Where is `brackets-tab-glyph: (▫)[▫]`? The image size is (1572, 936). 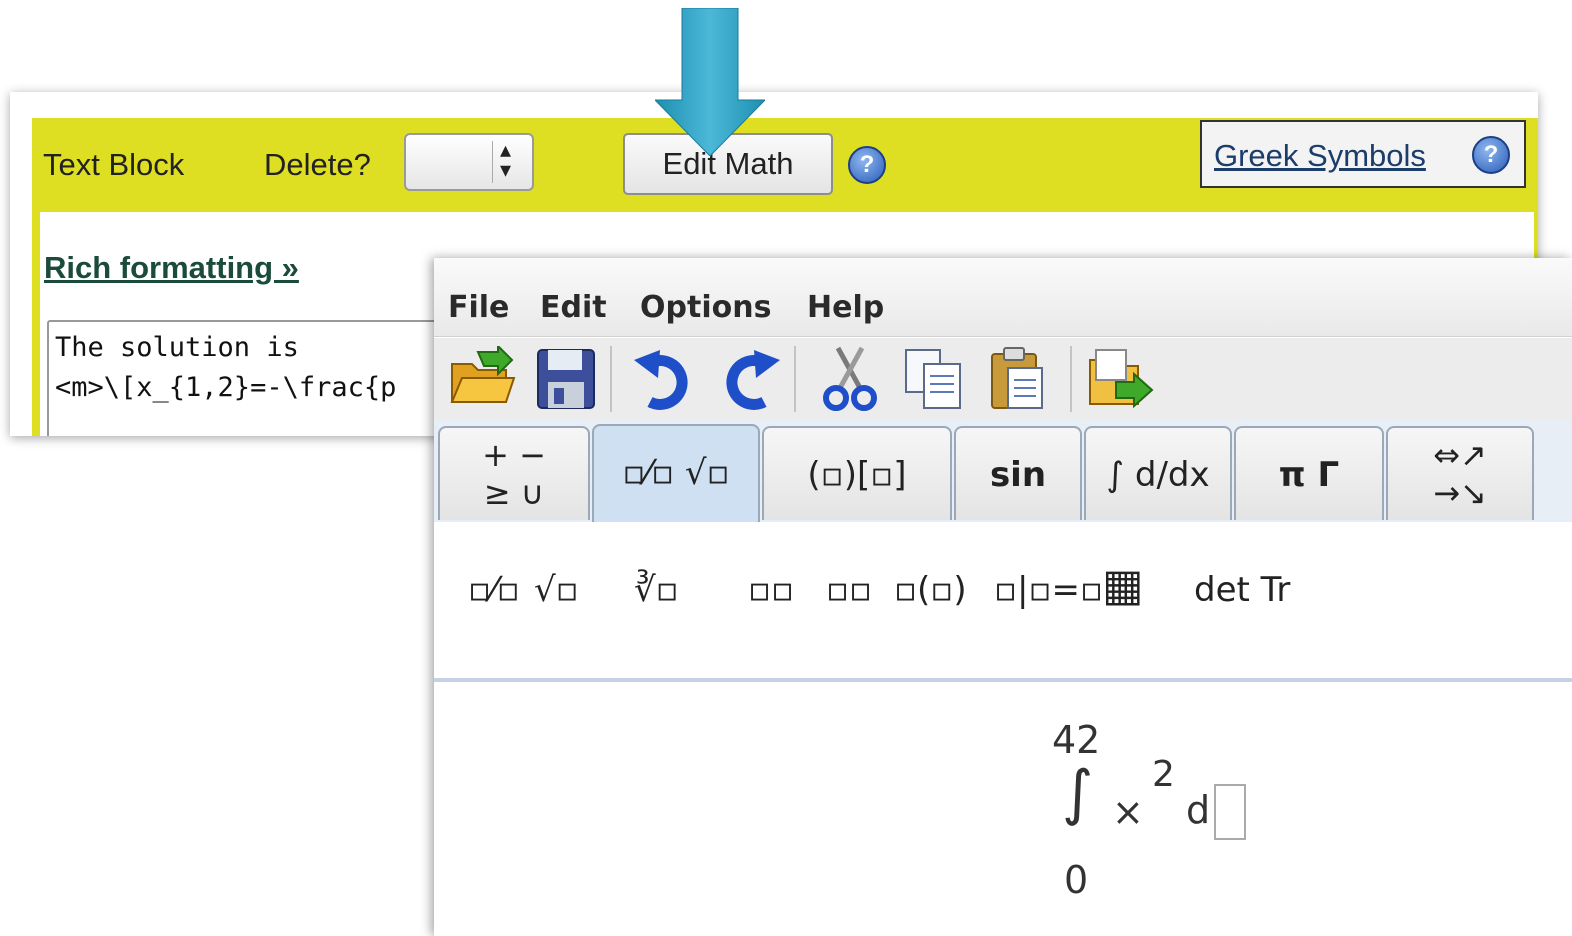 brackets-tab-glyph: (▫)[▫] is located at coordinates (857, 475).